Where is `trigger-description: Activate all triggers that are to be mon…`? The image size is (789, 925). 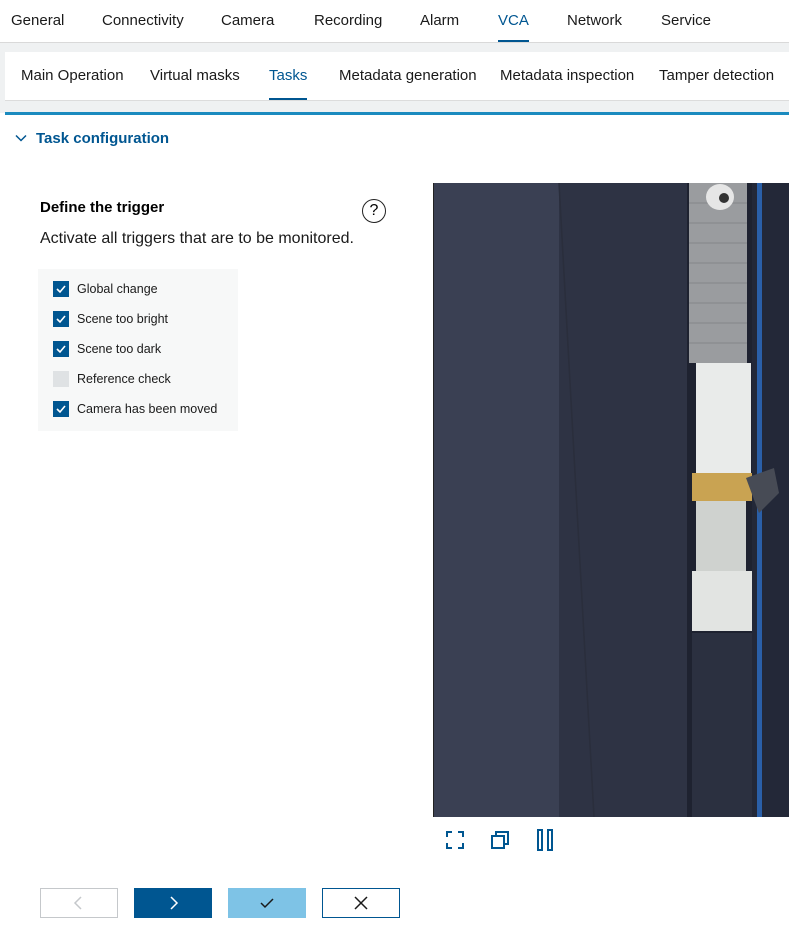
trigger-description: Activate all triggers that are to be mon… is located at coordinates (197, 238).